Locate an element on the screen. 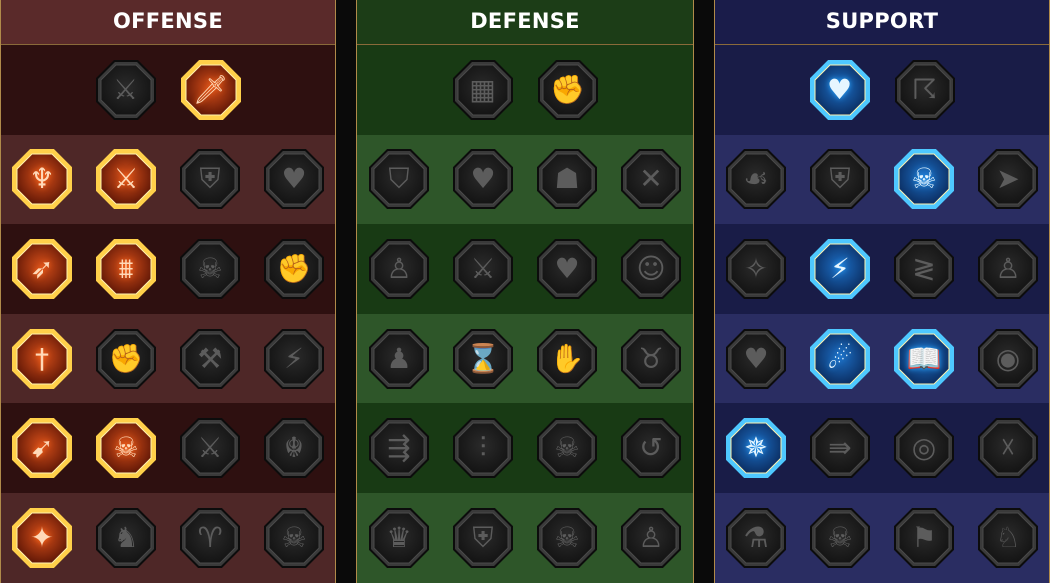 The image size is (1050, 583). defense-skill-node: ☗ is located at coordinates (567, 179).